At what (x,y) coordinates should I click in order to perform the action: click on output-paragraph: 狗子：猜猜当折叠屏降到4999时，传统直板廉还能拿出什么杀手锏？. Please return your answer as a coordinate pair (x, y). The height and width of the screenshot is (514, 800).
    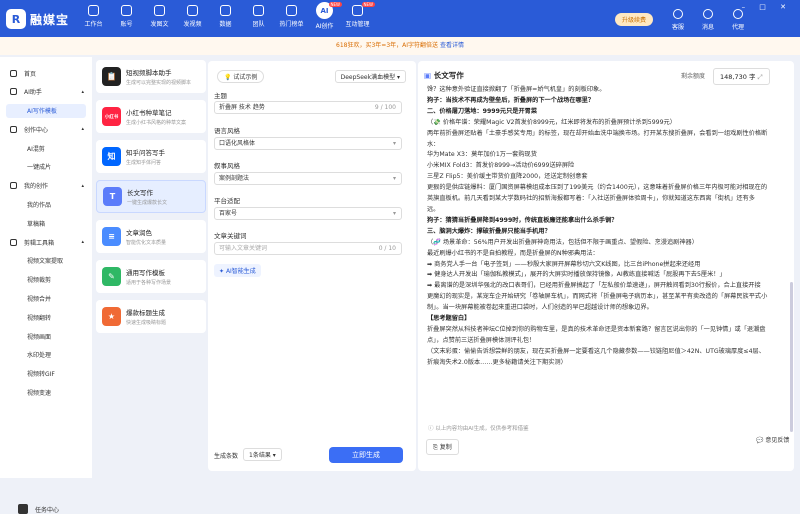
    Looking at the image, I should click on (522, 220).